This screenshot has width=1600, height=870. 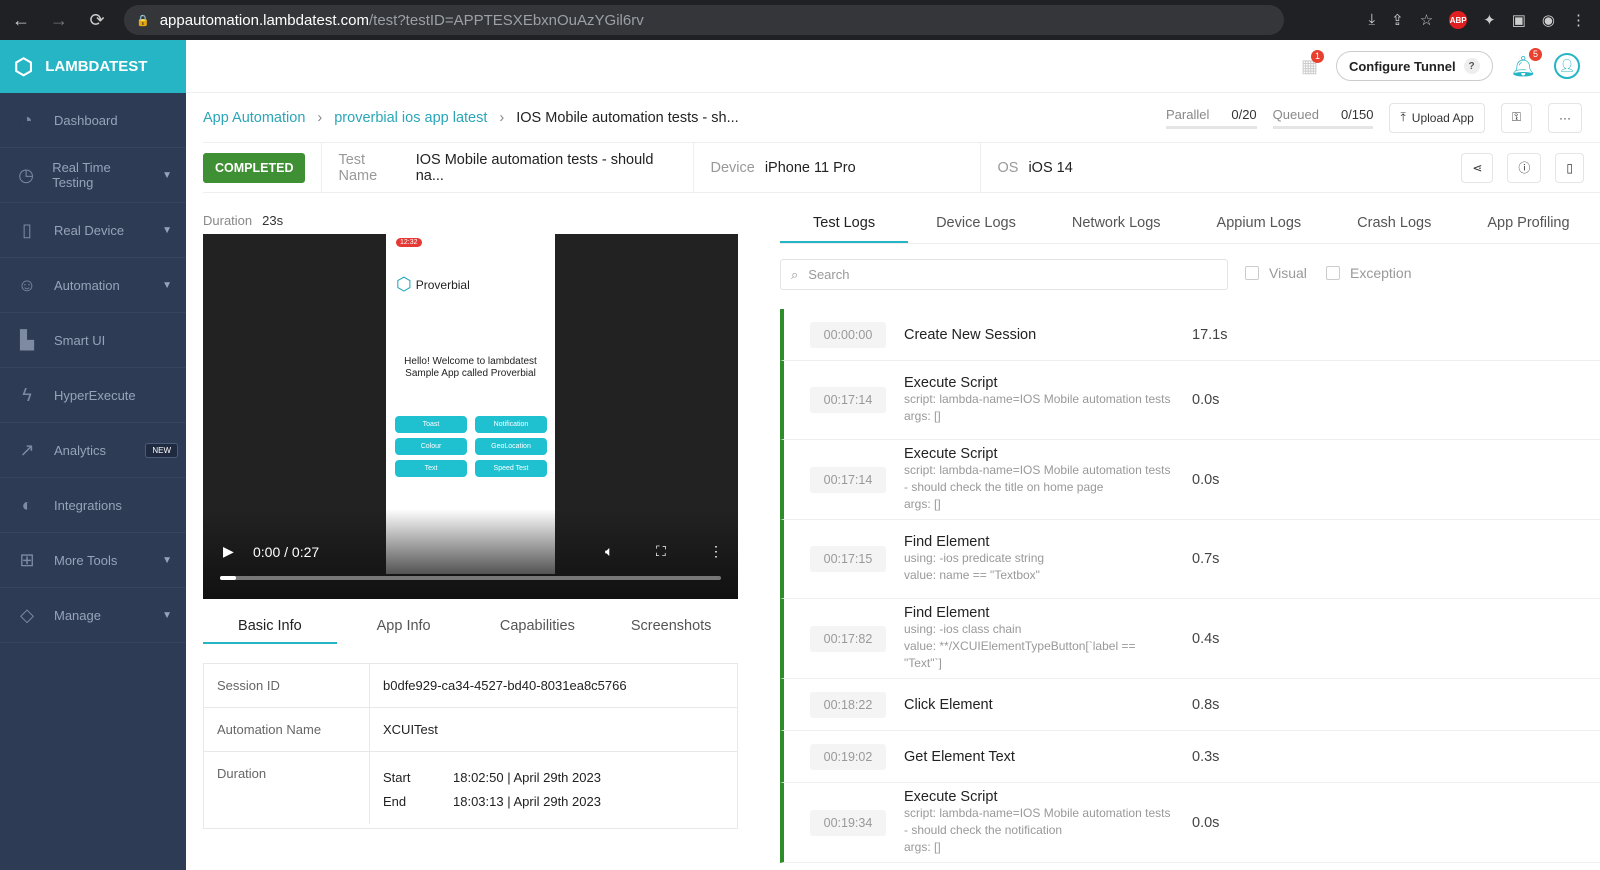 What do you see at coordinates (1578, 20) in the screenshot?
I see `menu-icon: ⋮` at bounding box center [1578, 20].